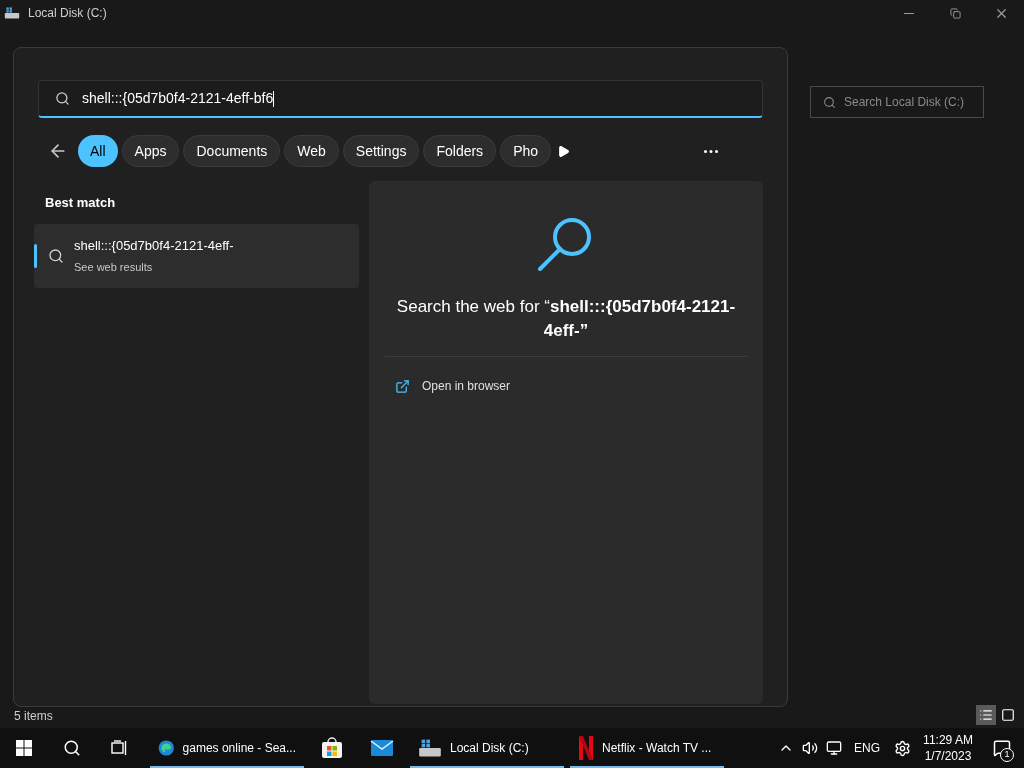 This screenshot has height=768, width=1024. I want to click on status-text: 5 items, so click(33, 716).